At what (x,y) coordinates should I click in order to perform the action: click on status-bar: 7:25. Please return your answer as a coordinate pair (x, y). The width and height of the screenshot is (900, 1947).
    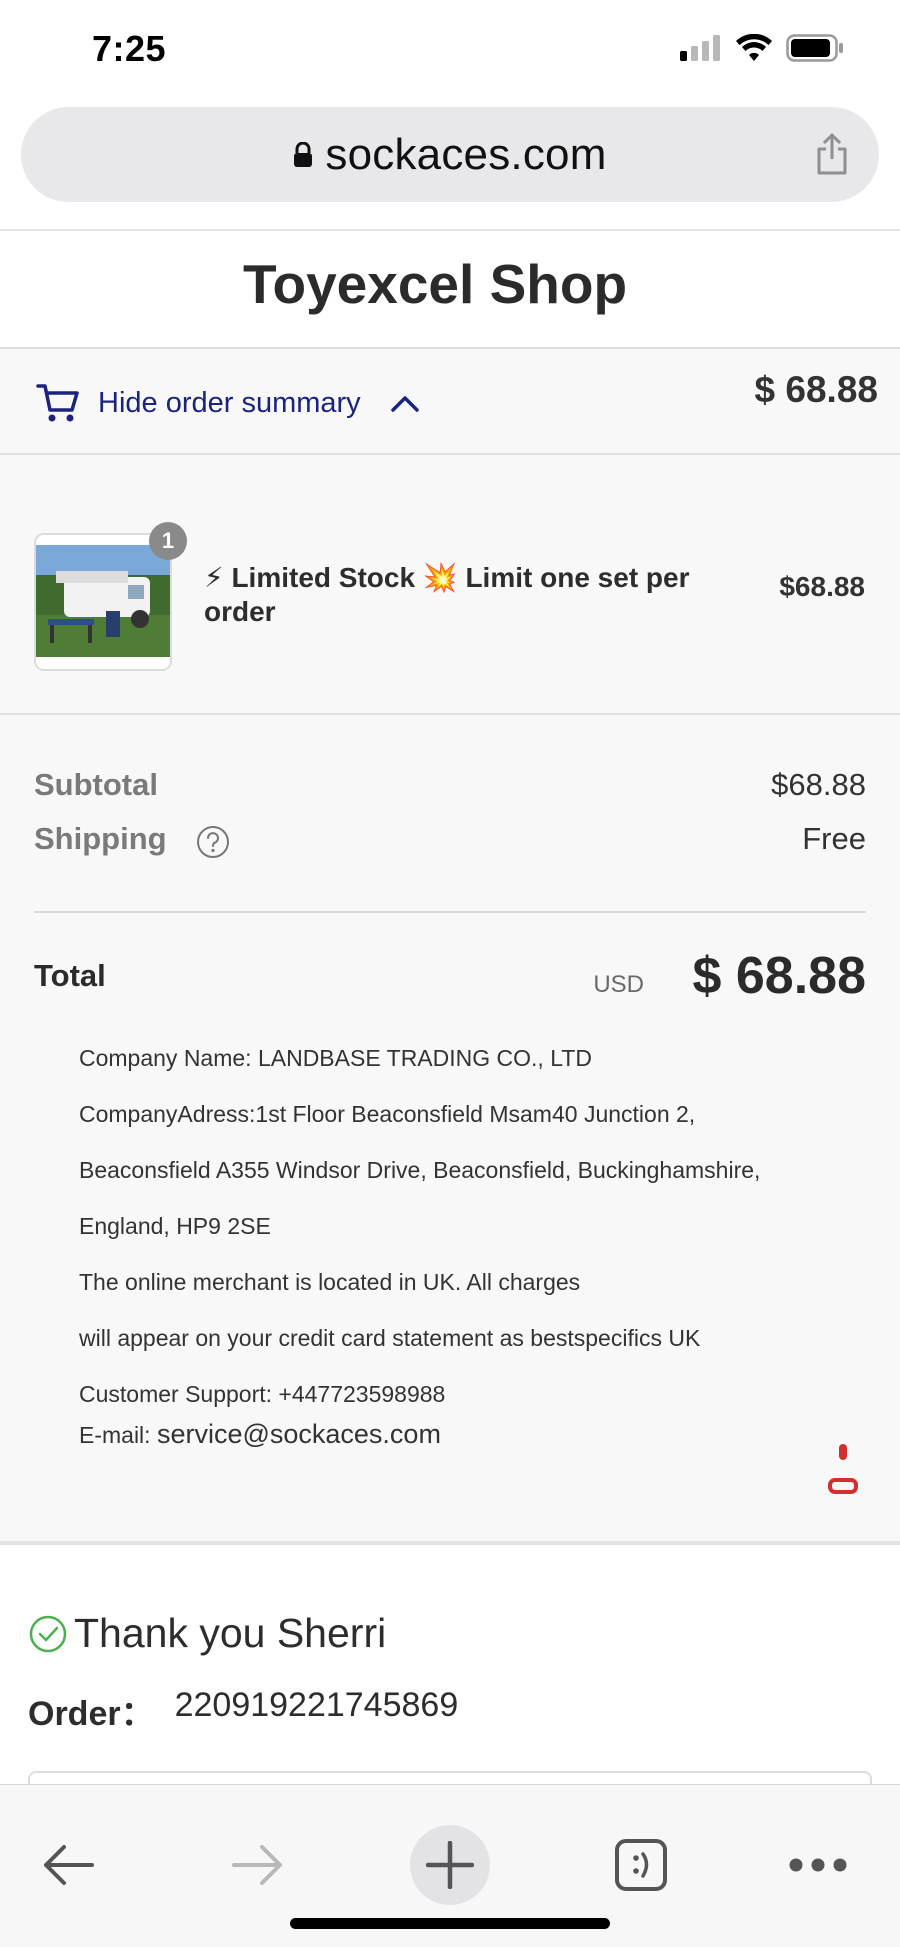
    Looking at the image, I should click on (450, 50).